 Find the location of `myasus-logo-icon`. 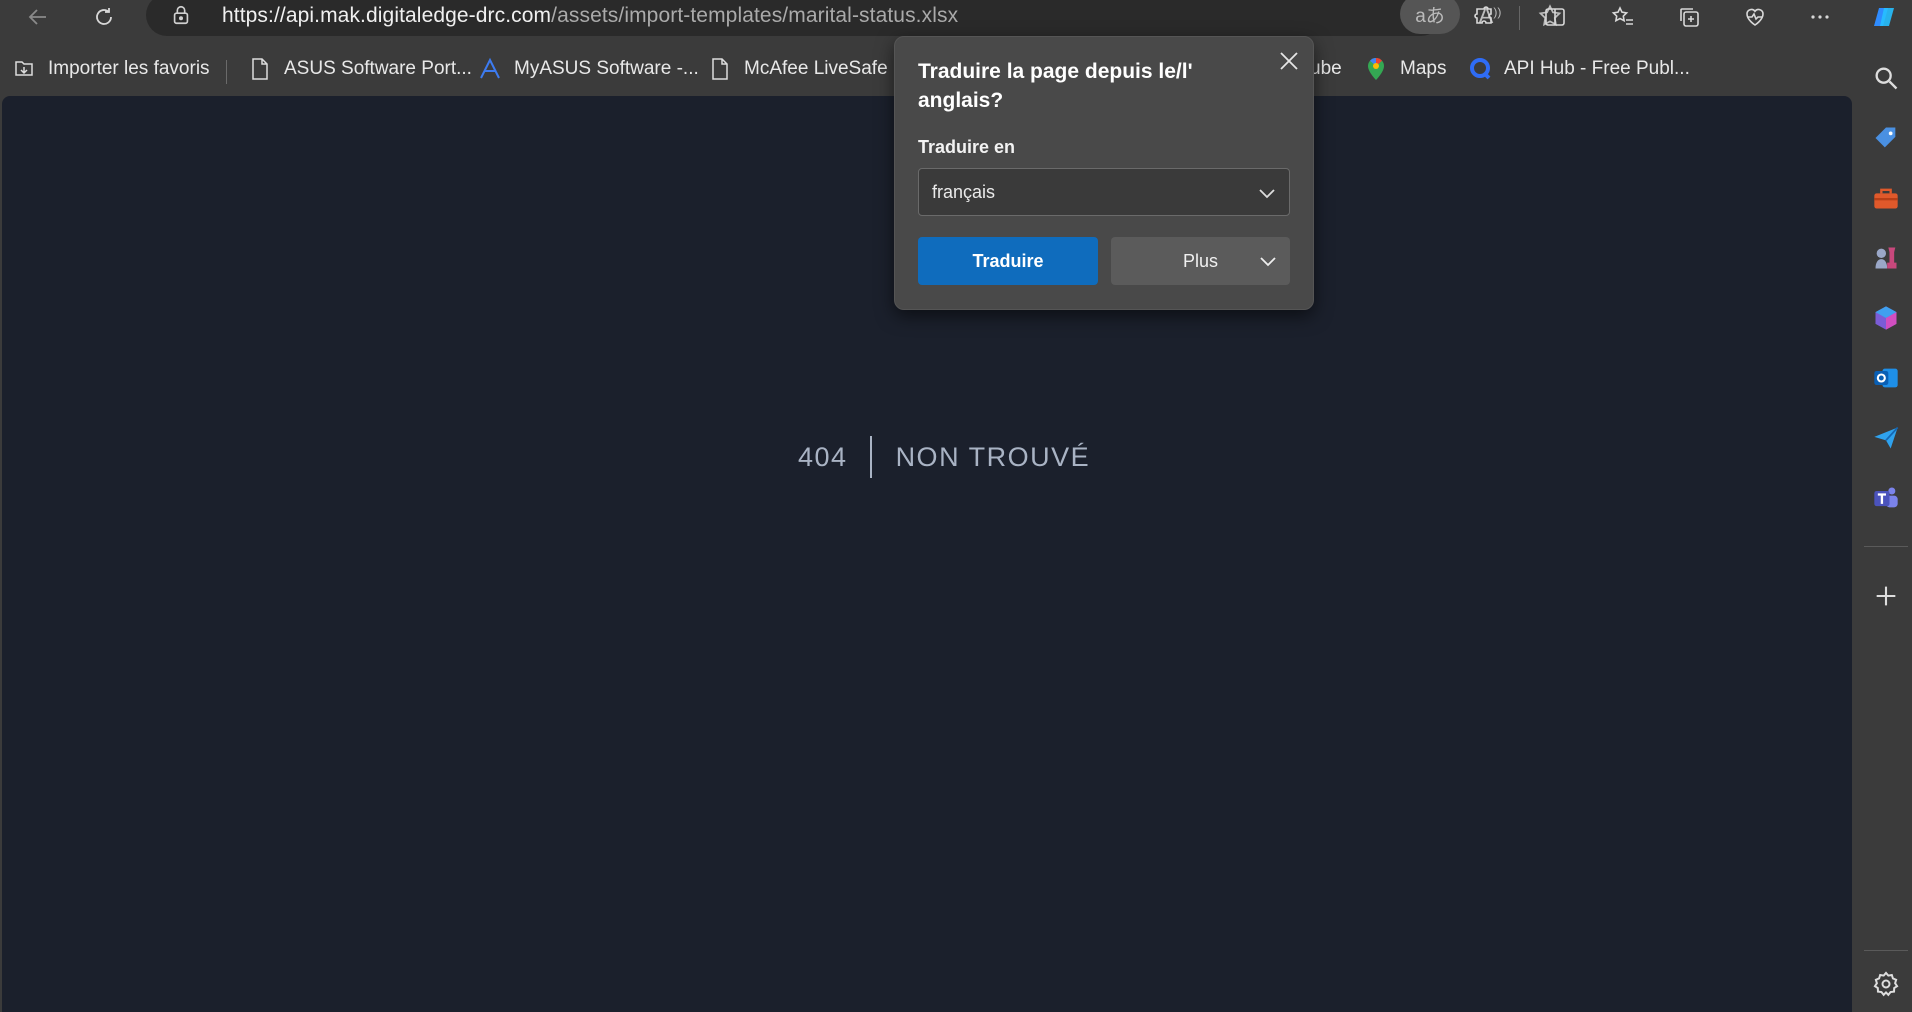

myasus-logo-icon is located at coordinates (490, 69).